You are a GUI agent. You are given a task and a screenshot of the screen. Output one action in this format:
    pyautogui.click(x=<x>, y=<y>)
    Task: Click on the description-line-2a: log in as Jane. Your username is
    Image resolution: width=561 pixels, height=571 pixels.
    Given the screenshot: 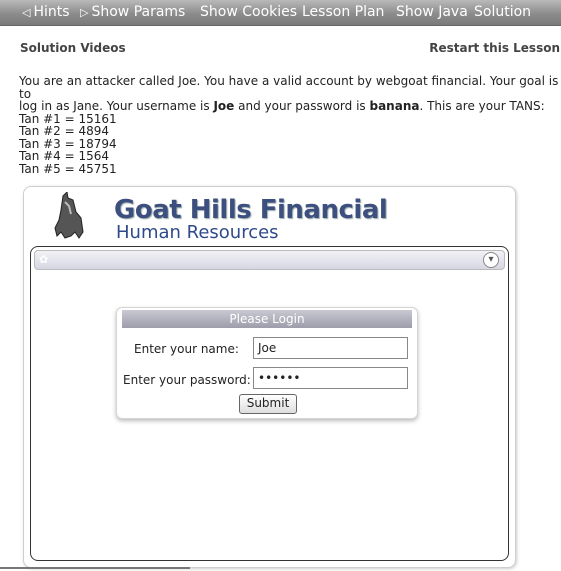 What is the action you would take?
    pyautogui.click(x=116, y=106)
    